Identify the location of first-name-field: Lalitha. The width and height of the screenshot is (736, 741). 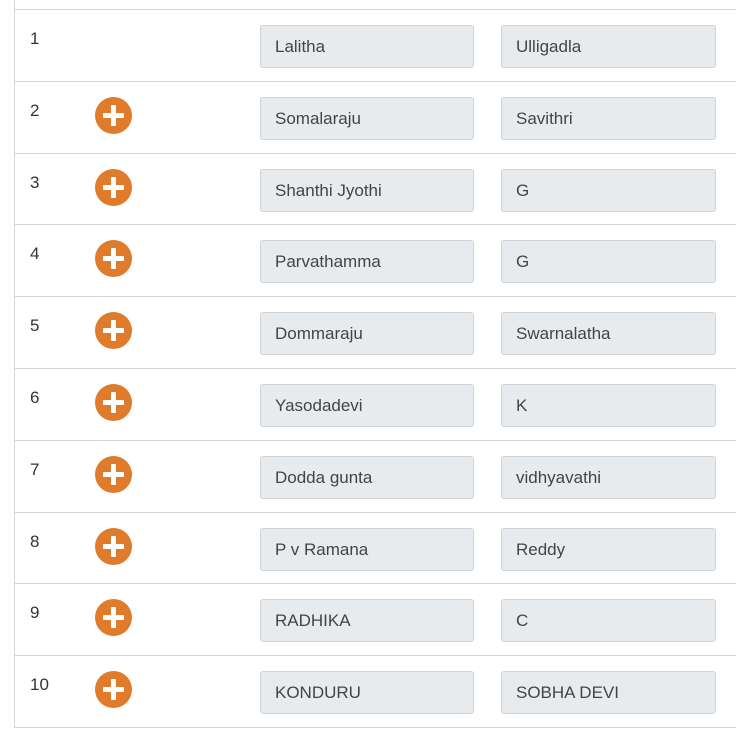
(367, 46).